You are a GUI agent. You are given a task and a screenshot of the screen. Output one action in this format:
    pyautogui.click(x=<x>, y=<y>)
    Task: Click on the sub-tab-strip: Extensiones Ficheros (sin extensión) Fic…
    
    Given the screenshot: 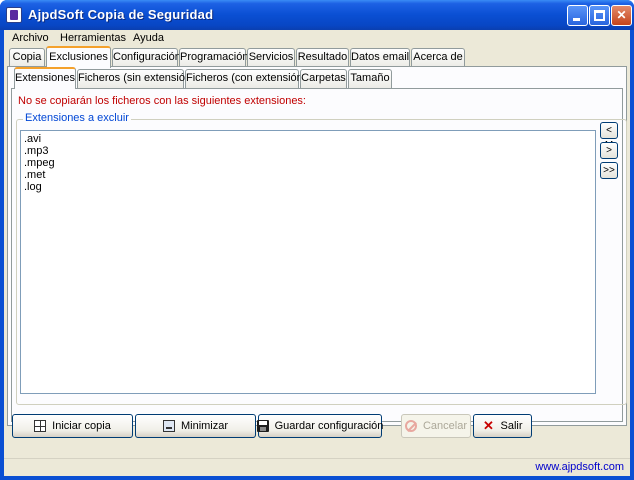 What is the action you would take?
    pyautogui.click(x=204, y=78)
    